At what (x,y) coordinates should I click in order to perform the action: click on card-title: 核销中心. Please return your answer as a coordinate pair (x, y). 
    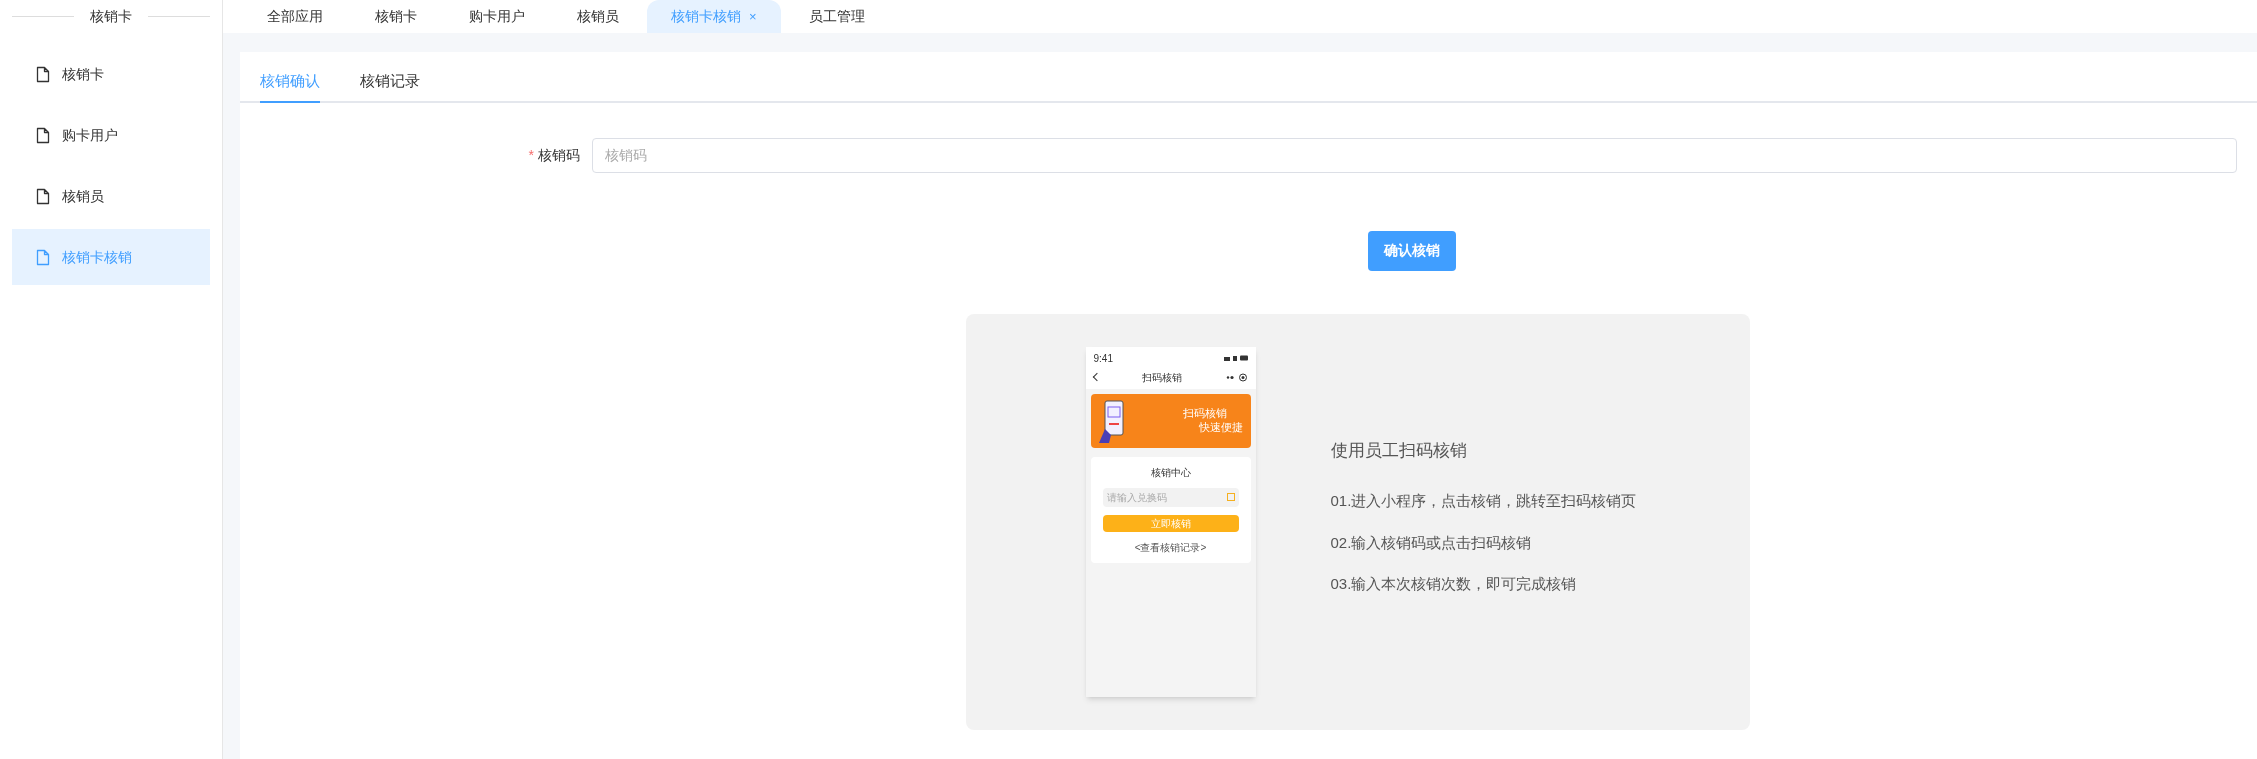
    Looking at the image, I should click on (1170, 472).